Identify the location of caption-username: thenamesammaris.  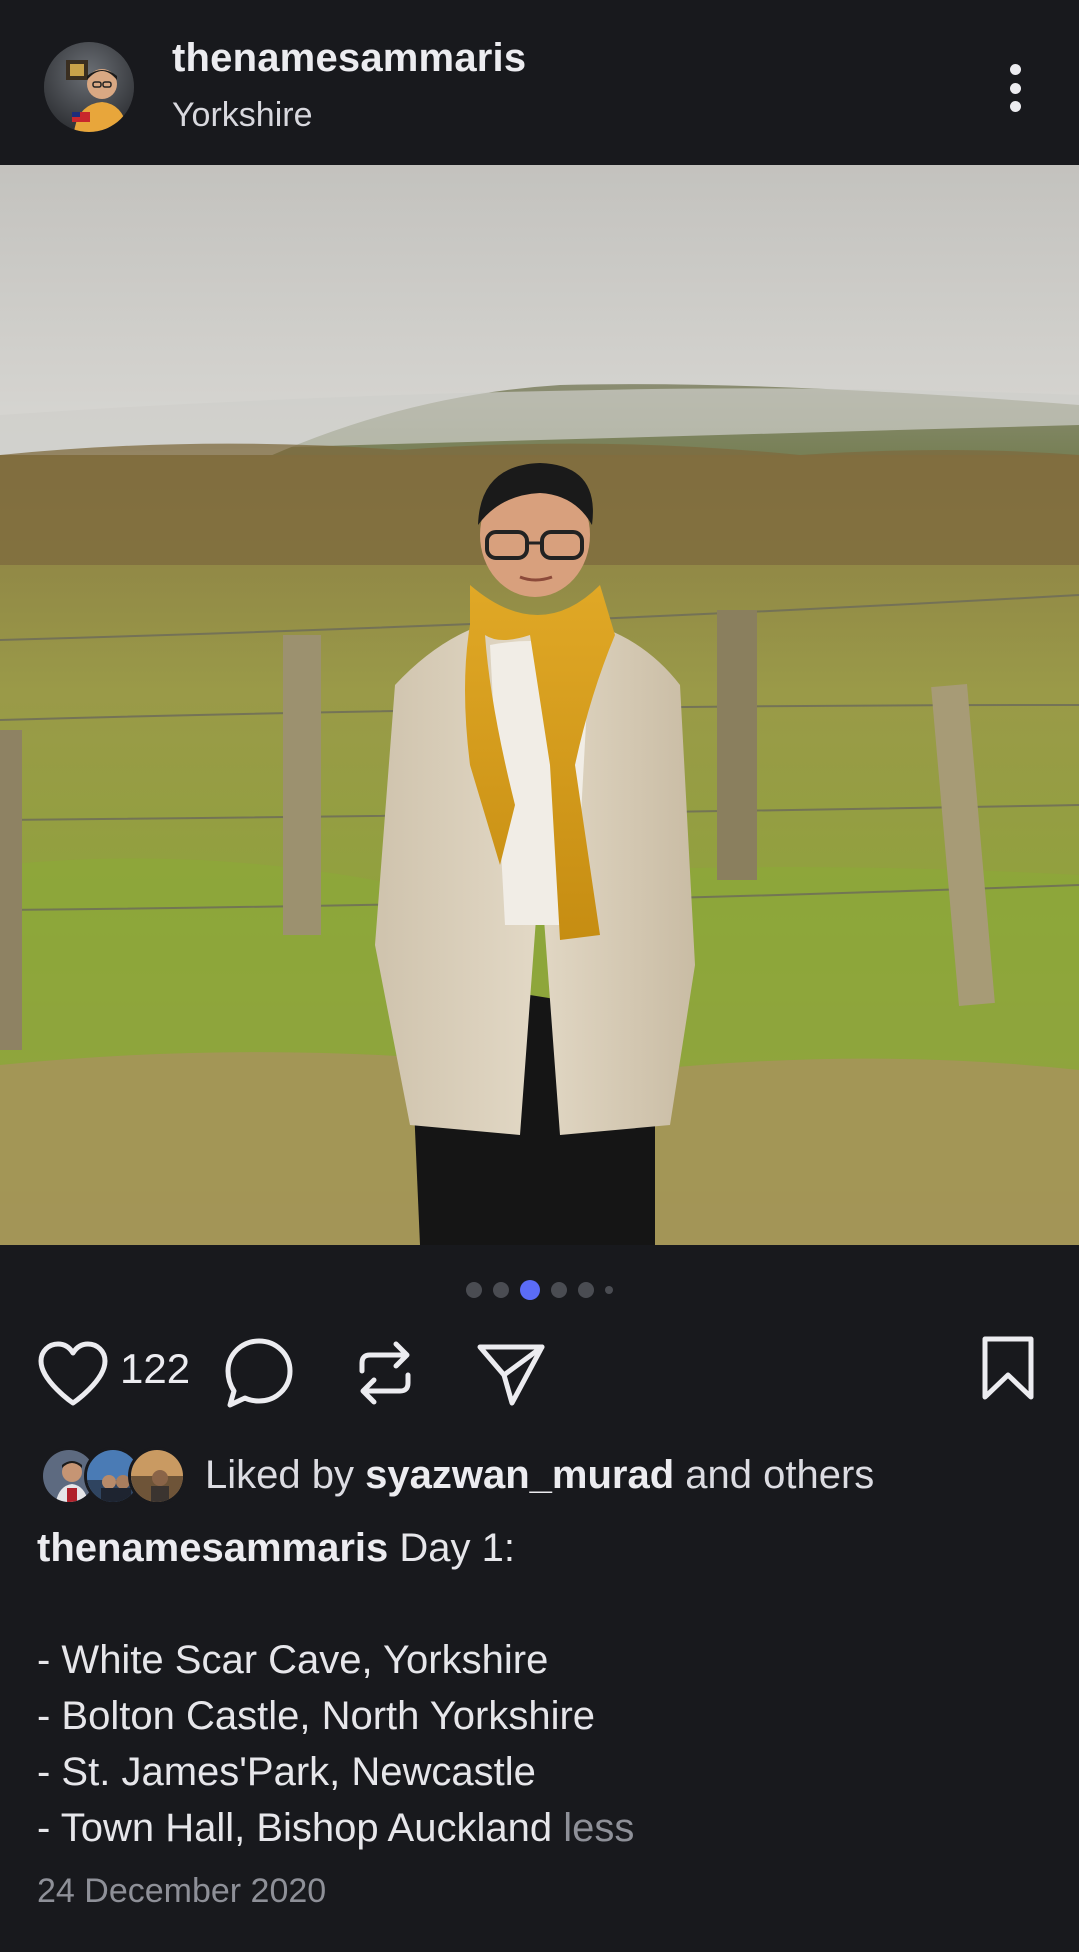
(212, 1548).